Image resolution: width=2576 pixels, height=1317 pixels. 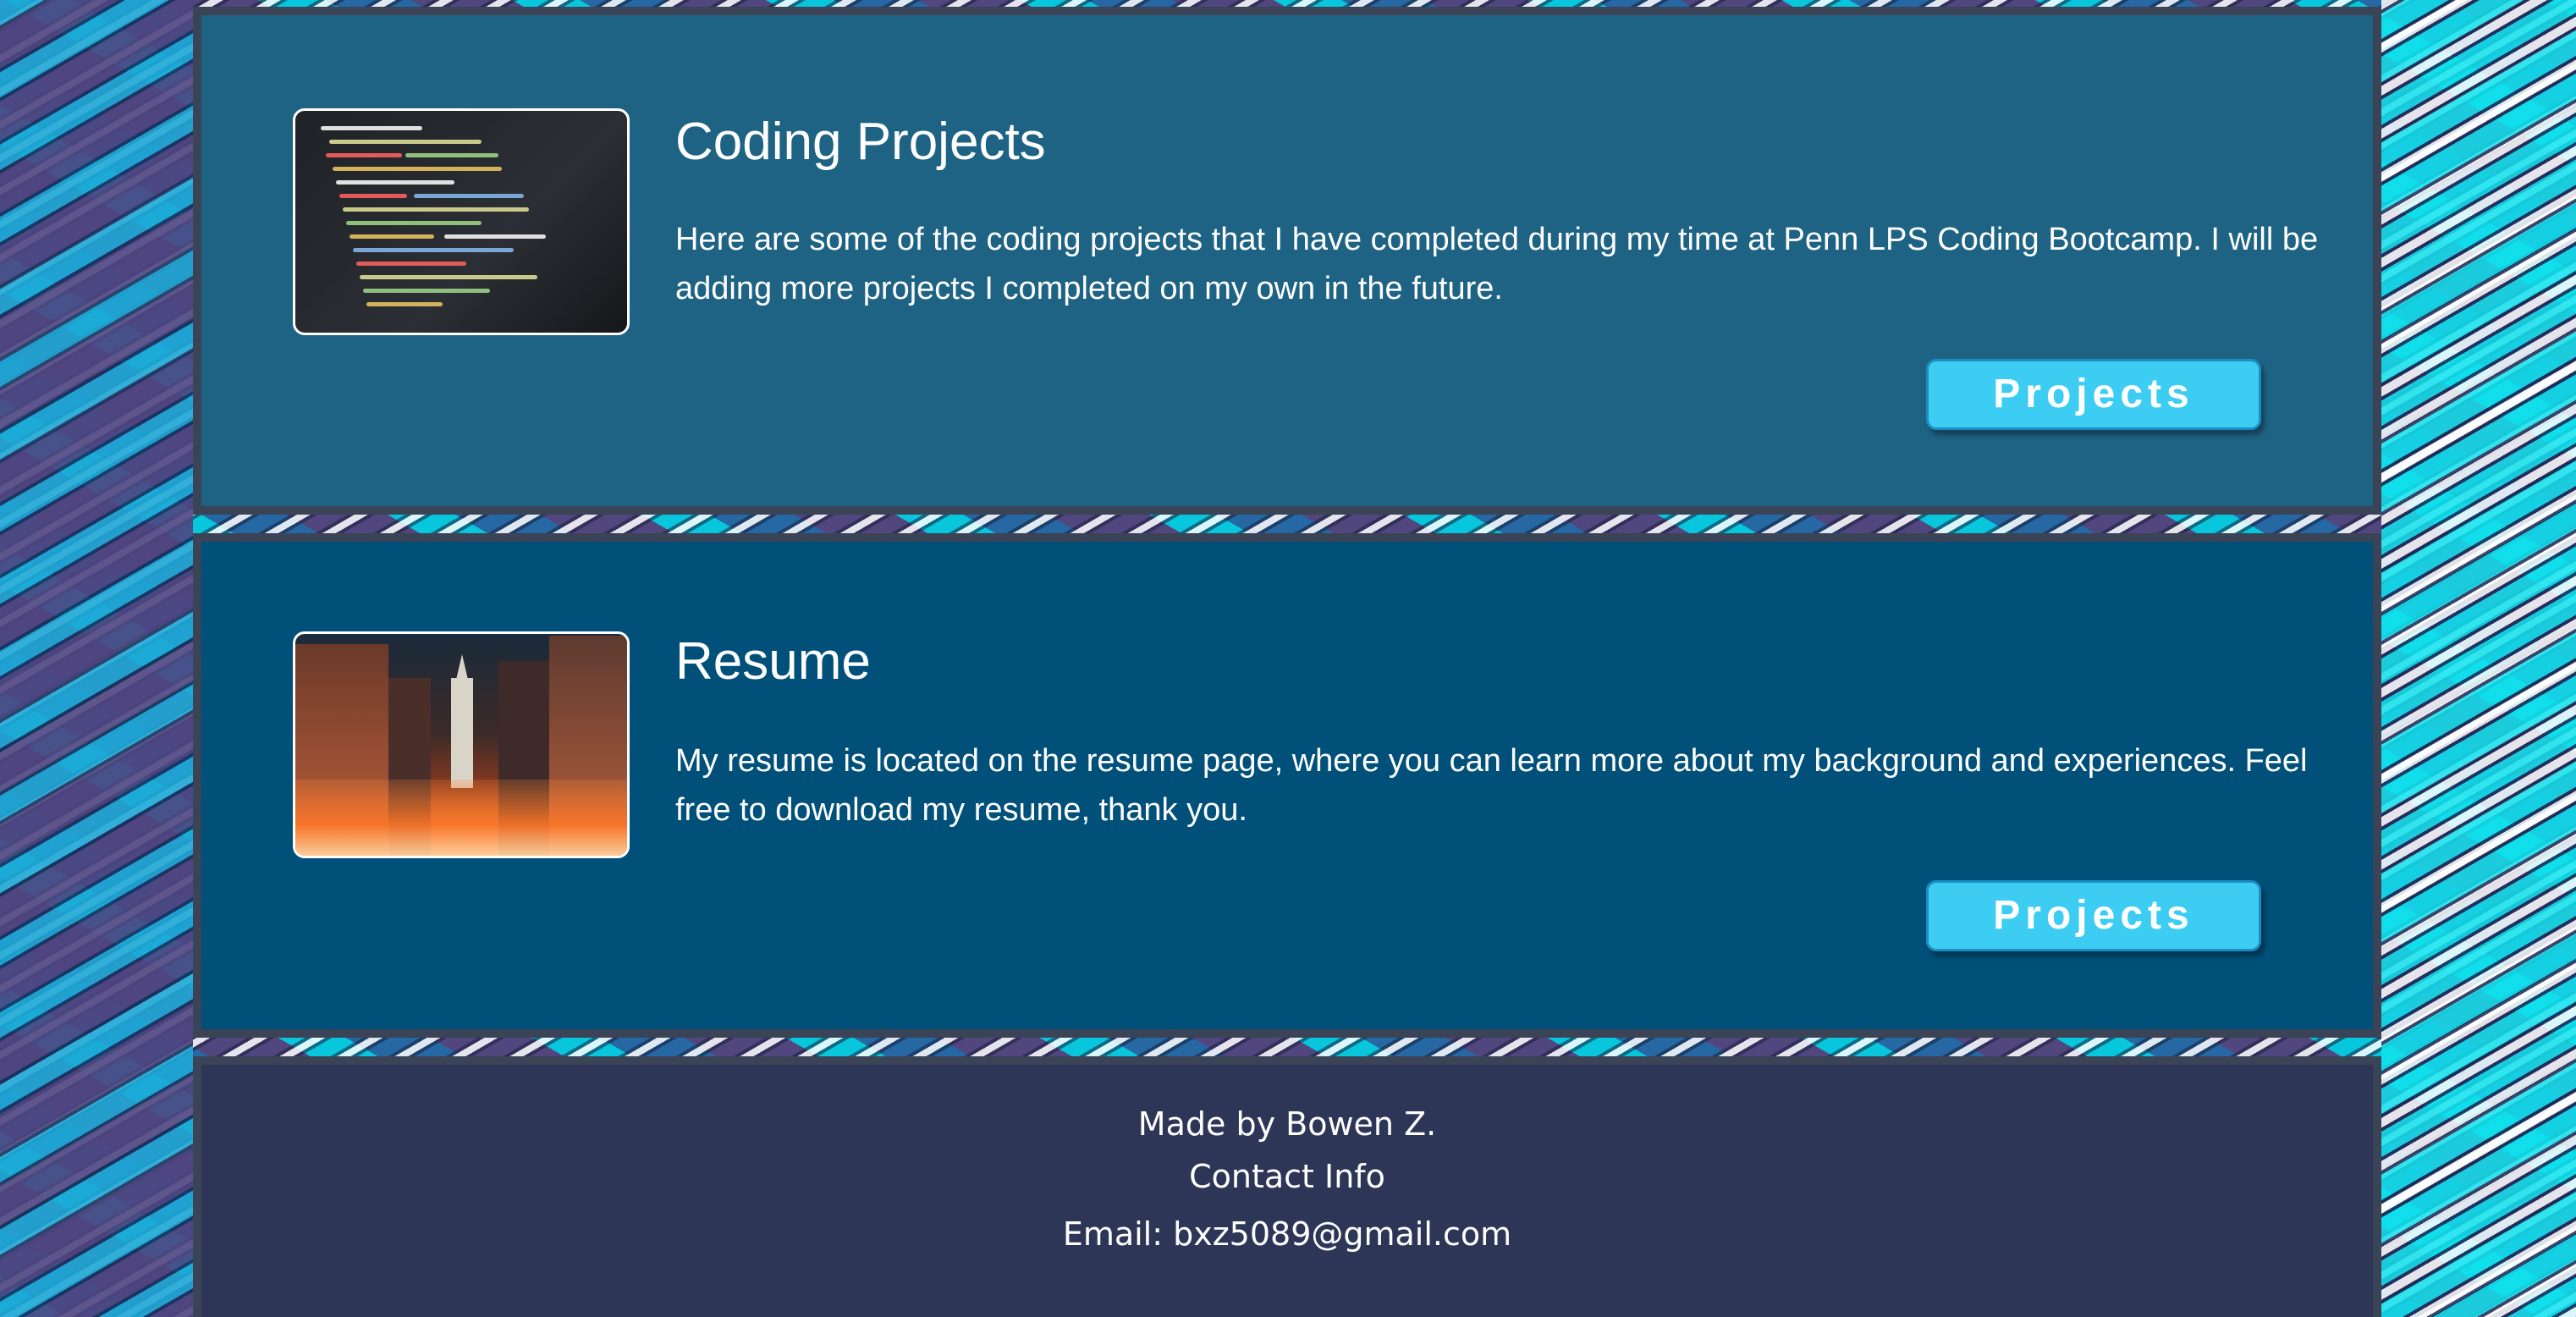 What do you see at coordinates (1287, 1234) in the screenshot?
I see `footer-email: Email: bxz5089@gmail.com` at bounding box center [1287, 1234].